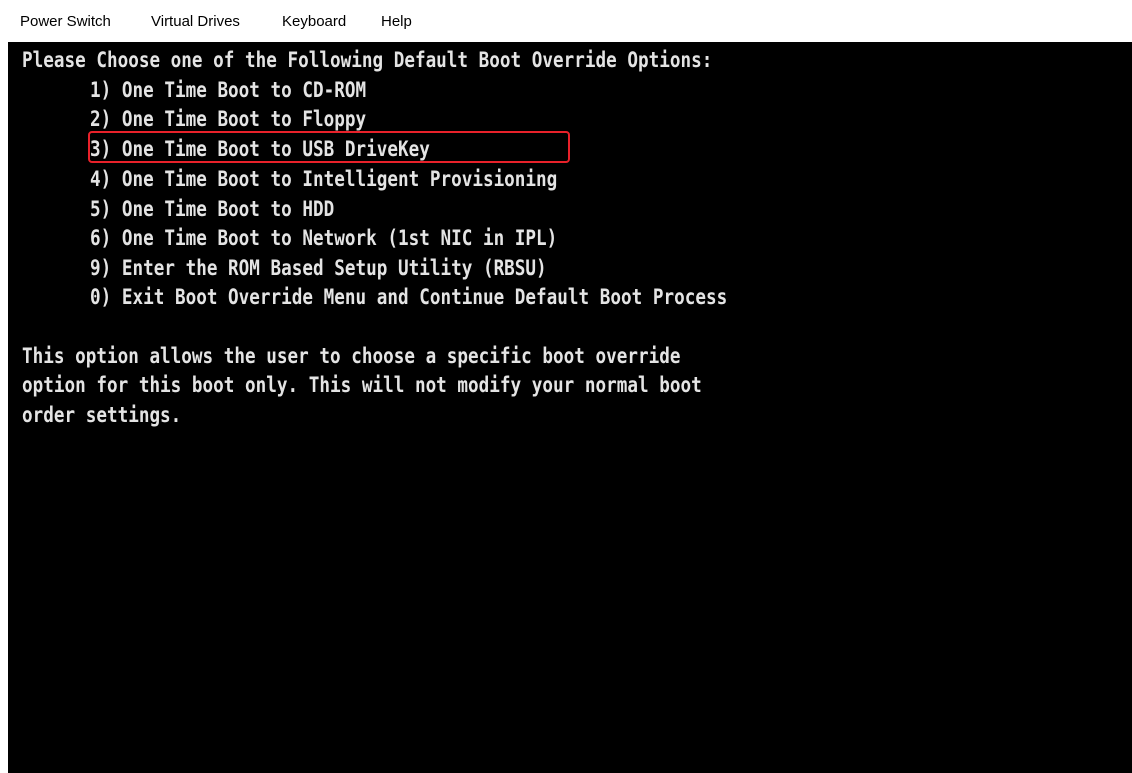 The height and width of the screenshot is (773, 1132). Describe the element at coordinates (102, 415) in the screenshot. I see `description-line-3: order settings.` at that location.